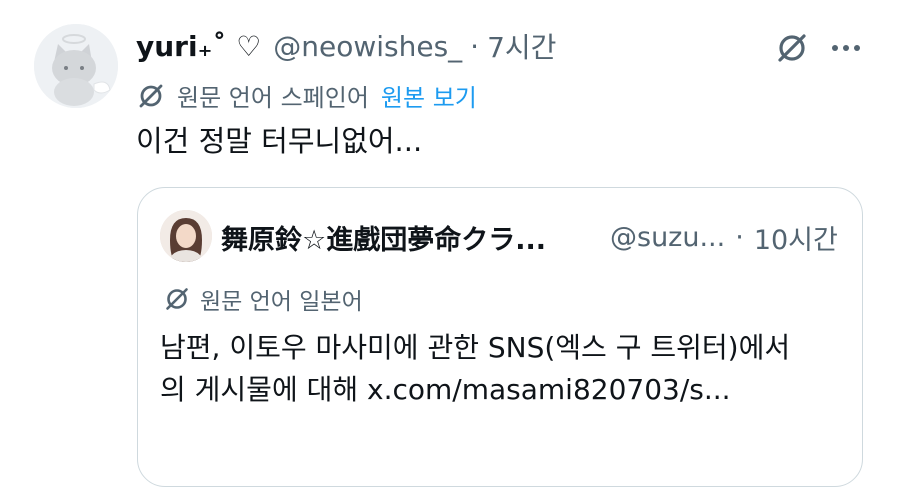 The width and height of the screenshot is (900, 487). I want to click on cat-avatar-image, so click(76, 66).